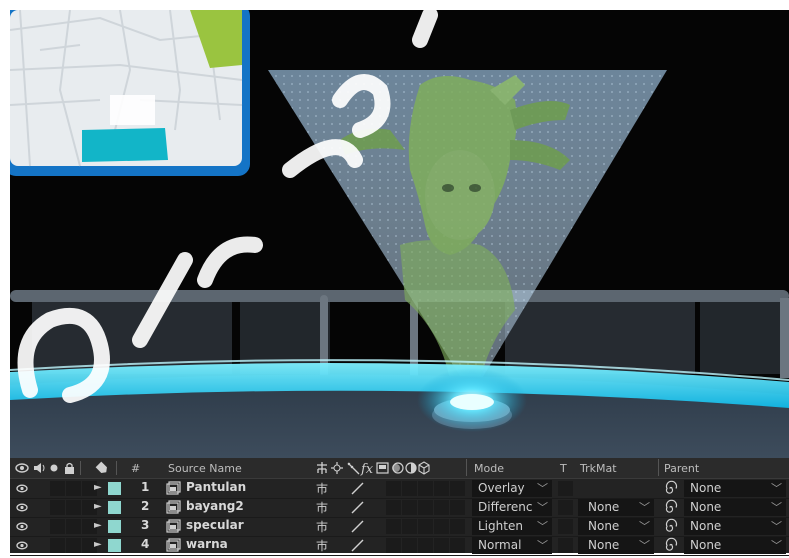  Describe the element at coordinates (215, 506) in the screenshot. I see `layer-name: bayang2` at that location.